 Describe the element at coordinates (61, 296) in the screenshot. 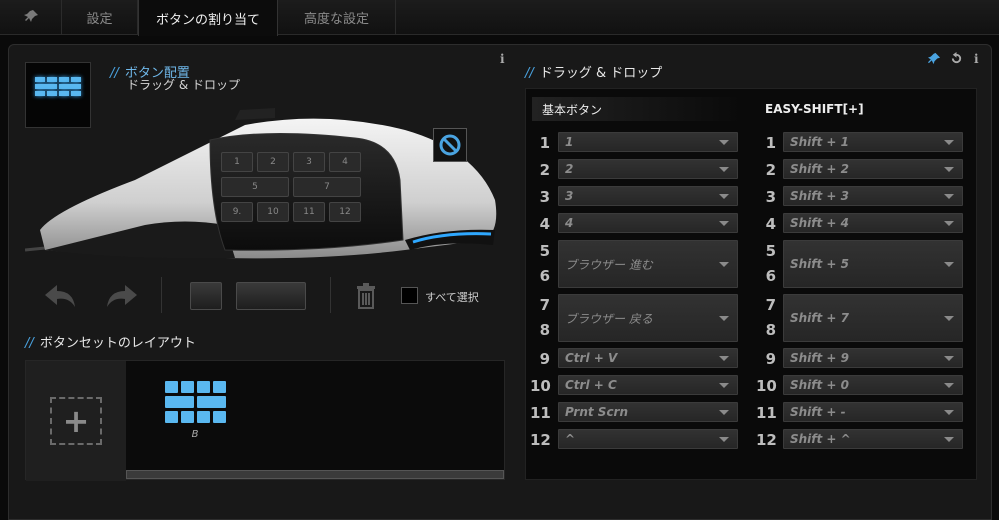

I see `undo-icon` at that location.